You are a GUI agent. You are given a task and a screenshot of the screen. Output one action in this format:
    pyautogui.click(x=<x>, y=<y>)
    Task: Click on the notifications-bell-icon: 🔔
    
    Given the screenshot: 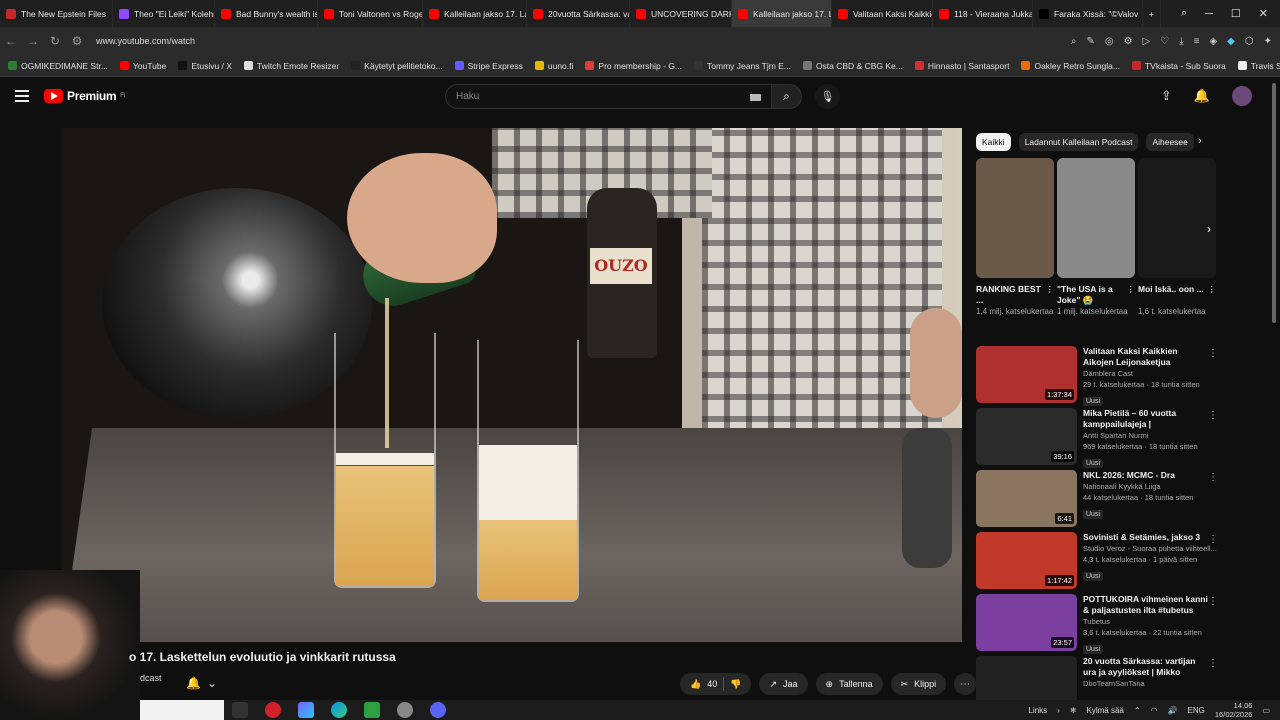 What is the action you would take?
    pyautogui.click(x=1202, y=96)
    